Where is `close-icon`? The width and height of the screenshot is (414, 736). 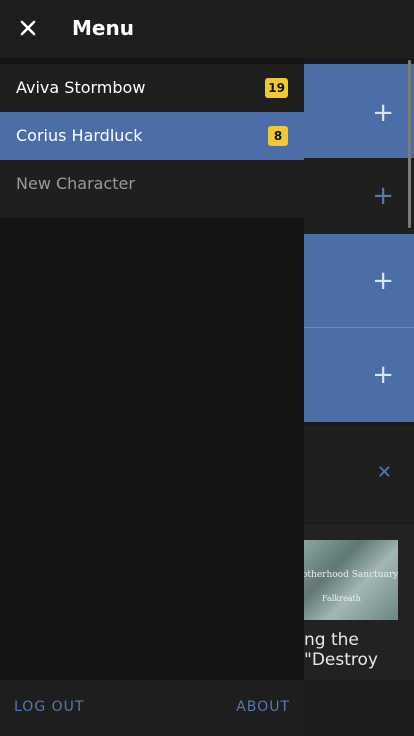 close-icon is located at coordinates (28, 28).